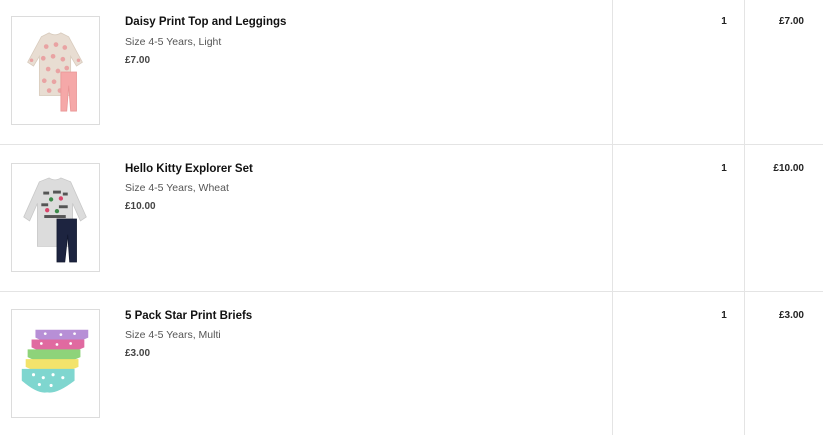 This screenshot has width=823, height=435. What do you see at coordinates (791, 21) in the screenshot?
I see `item-total: £7.00` at bounding box center [791, 21].